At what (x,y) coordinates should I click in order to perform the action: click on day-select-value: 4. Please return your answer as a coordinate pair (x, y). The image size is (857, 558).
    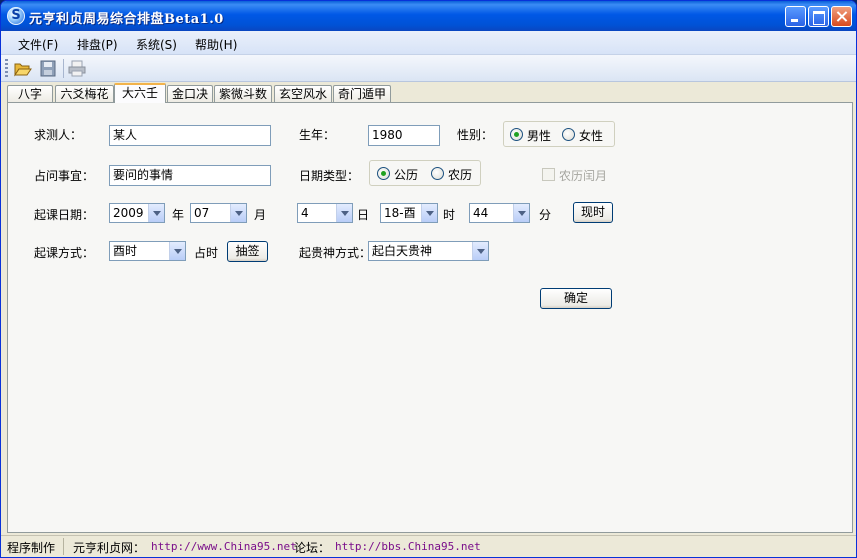
    Looking at the image, I should click on (305, 213).